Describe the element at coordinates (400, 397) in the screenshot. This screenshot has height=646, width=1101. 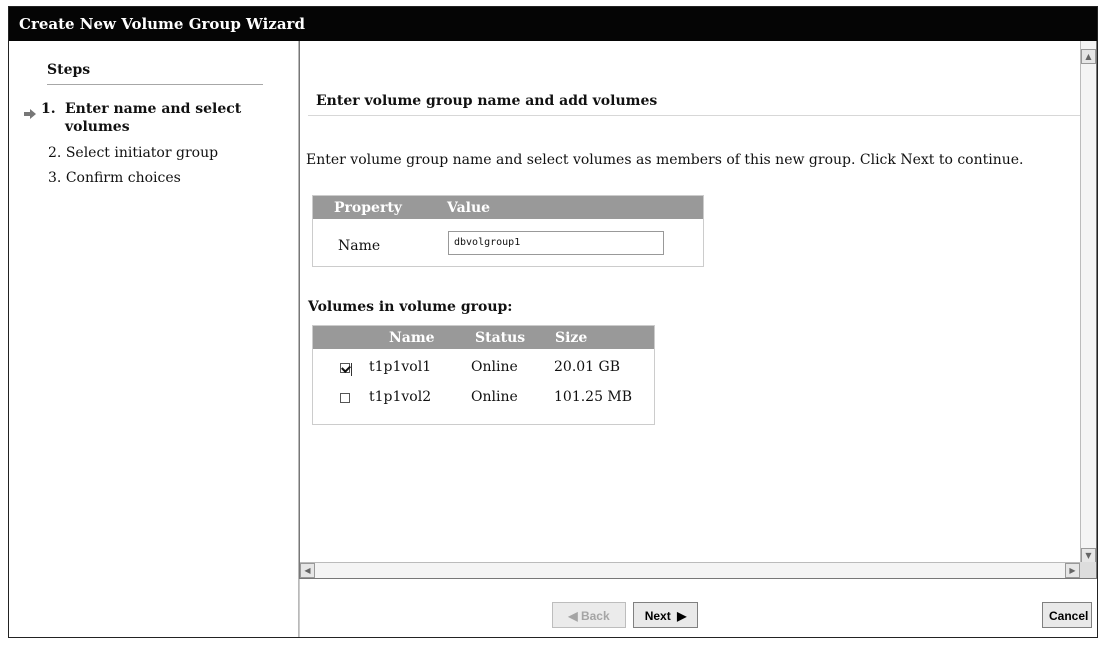
I see `volume-name: t1p1vol2` at that location.